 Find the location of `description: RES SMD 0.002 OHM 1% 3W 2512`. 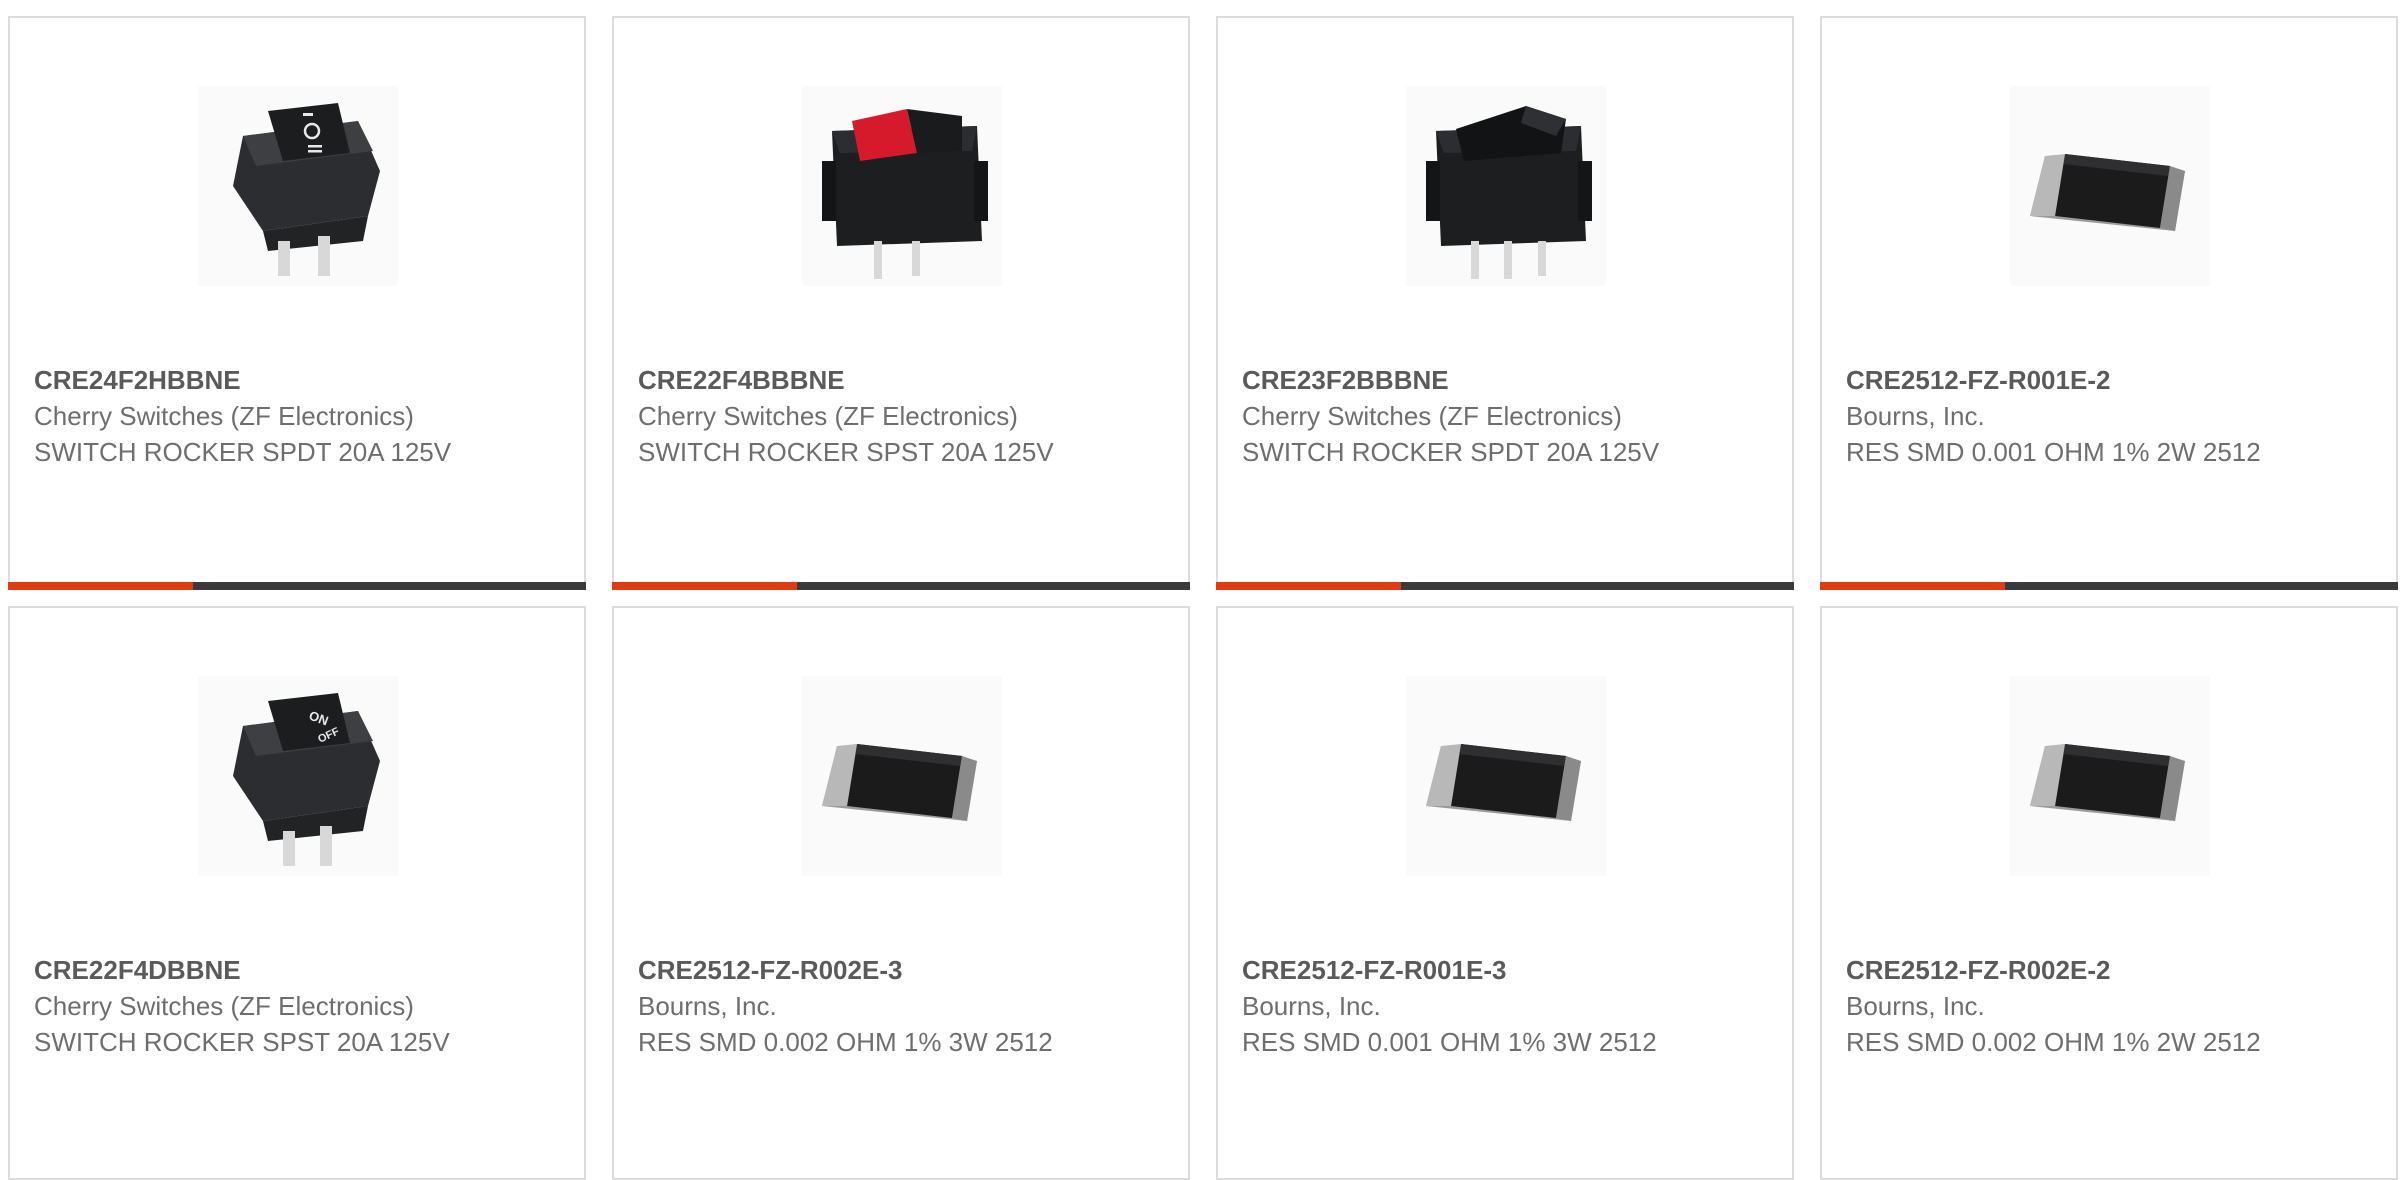

description: RES SMD 0.002 OHM 1% 3W 2512 is located at coordinates (845, 1042).